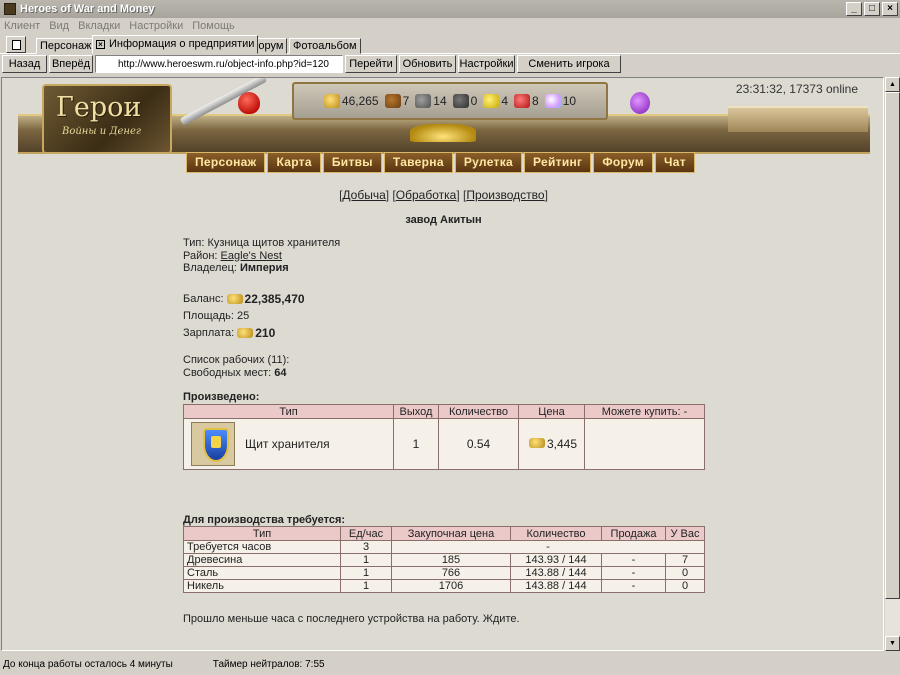 Image resolution: width=900 pixels, height=675 pixels. Describe the element at coordinates (294, 162) in the screenshot. I see `nav-map: Карта` at that location.